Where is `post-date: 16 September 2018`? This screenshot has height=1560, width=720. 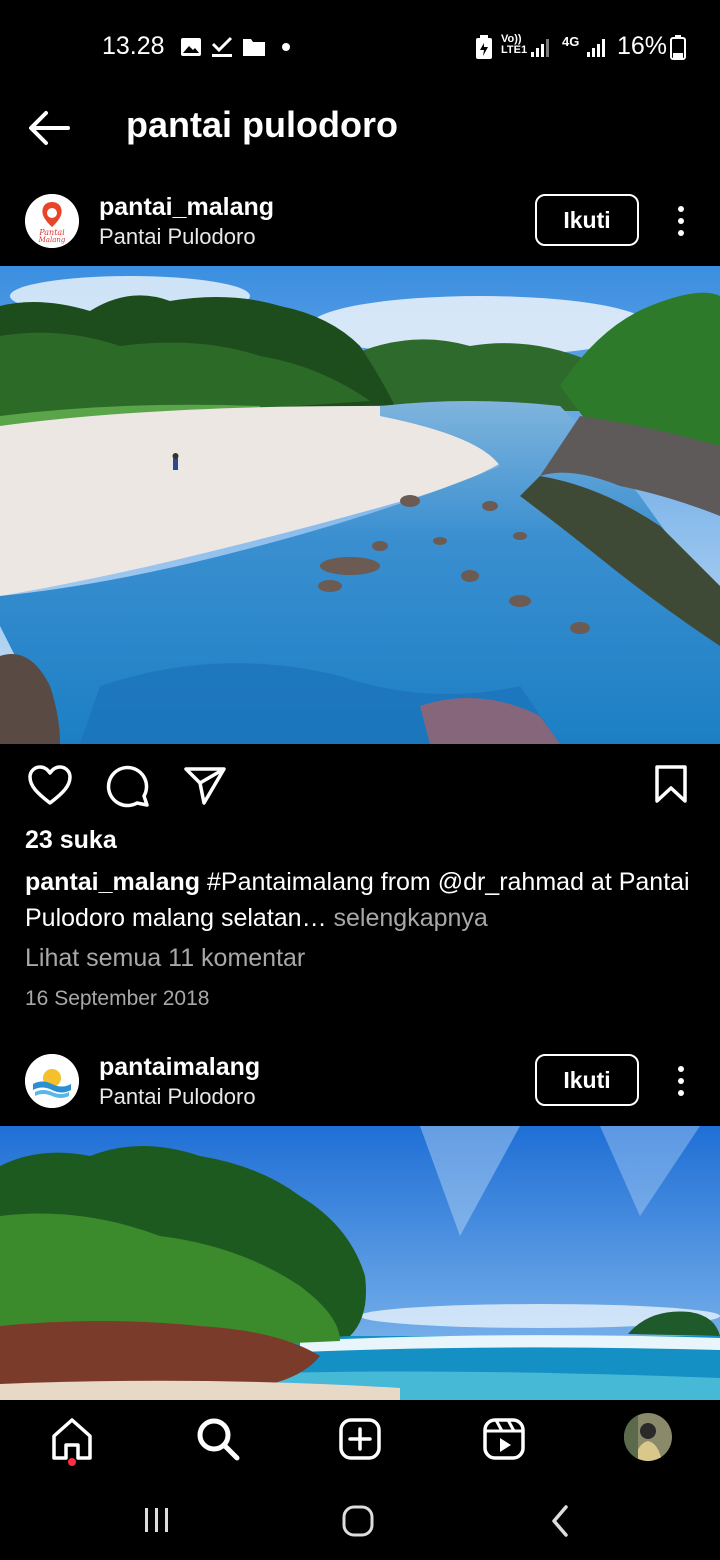 post-date: 16 September 2018 is located at coordinates (117, 998).